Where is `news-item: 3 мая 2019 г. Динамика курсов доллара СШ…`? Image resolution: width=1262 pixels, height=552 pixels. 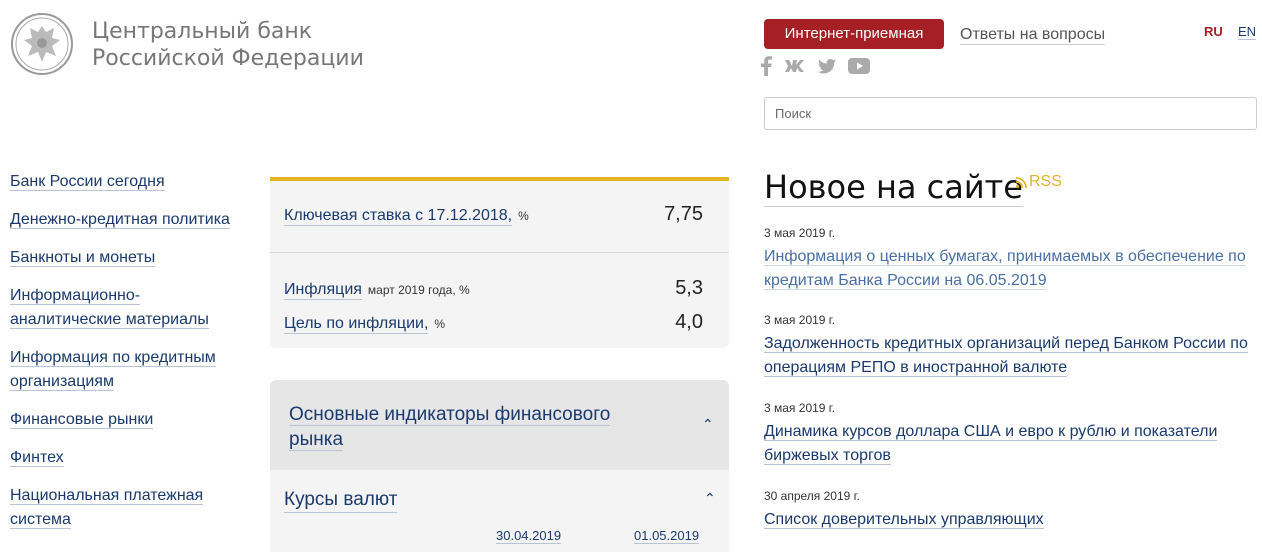 news-item: 3 мая 2019 г. Динамика курсов доллара СШ… is located at coordinates (1011, 434).